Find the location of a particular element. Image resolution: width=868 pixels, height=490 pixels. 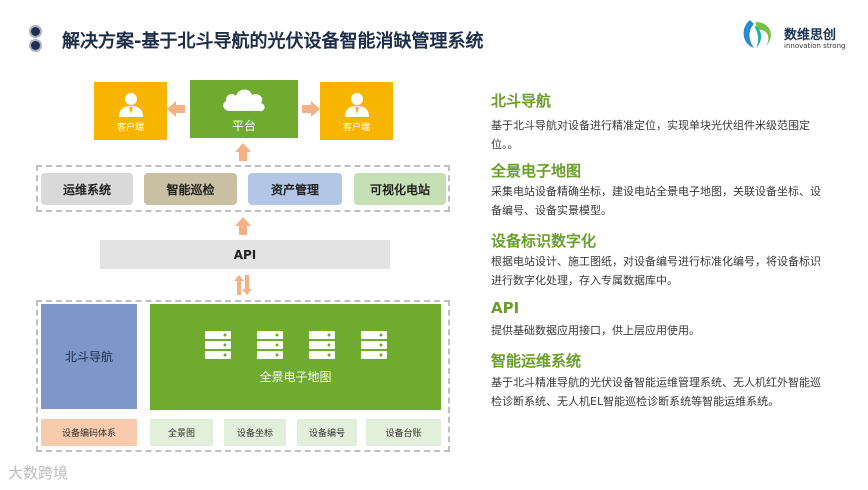

api-bar: API is located at coordinates (245, 254).